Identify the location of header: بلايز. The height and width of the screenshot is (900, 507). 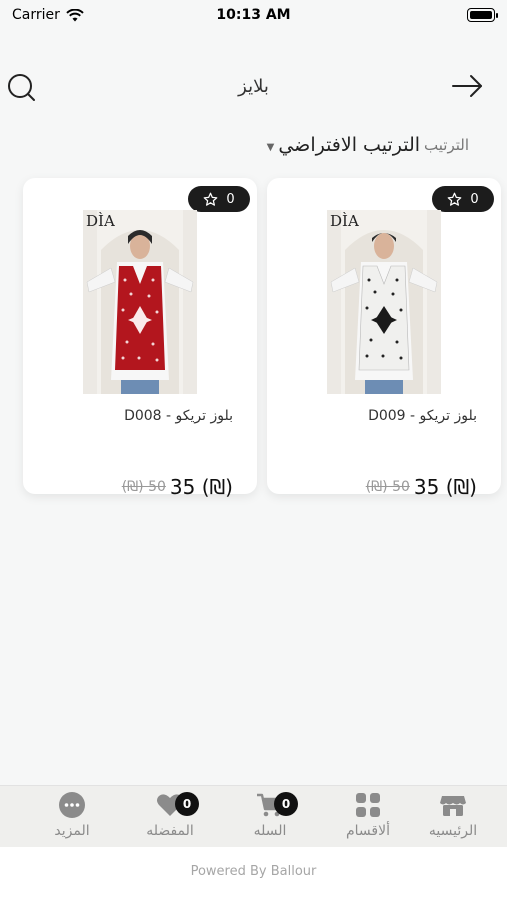
(253, 87).